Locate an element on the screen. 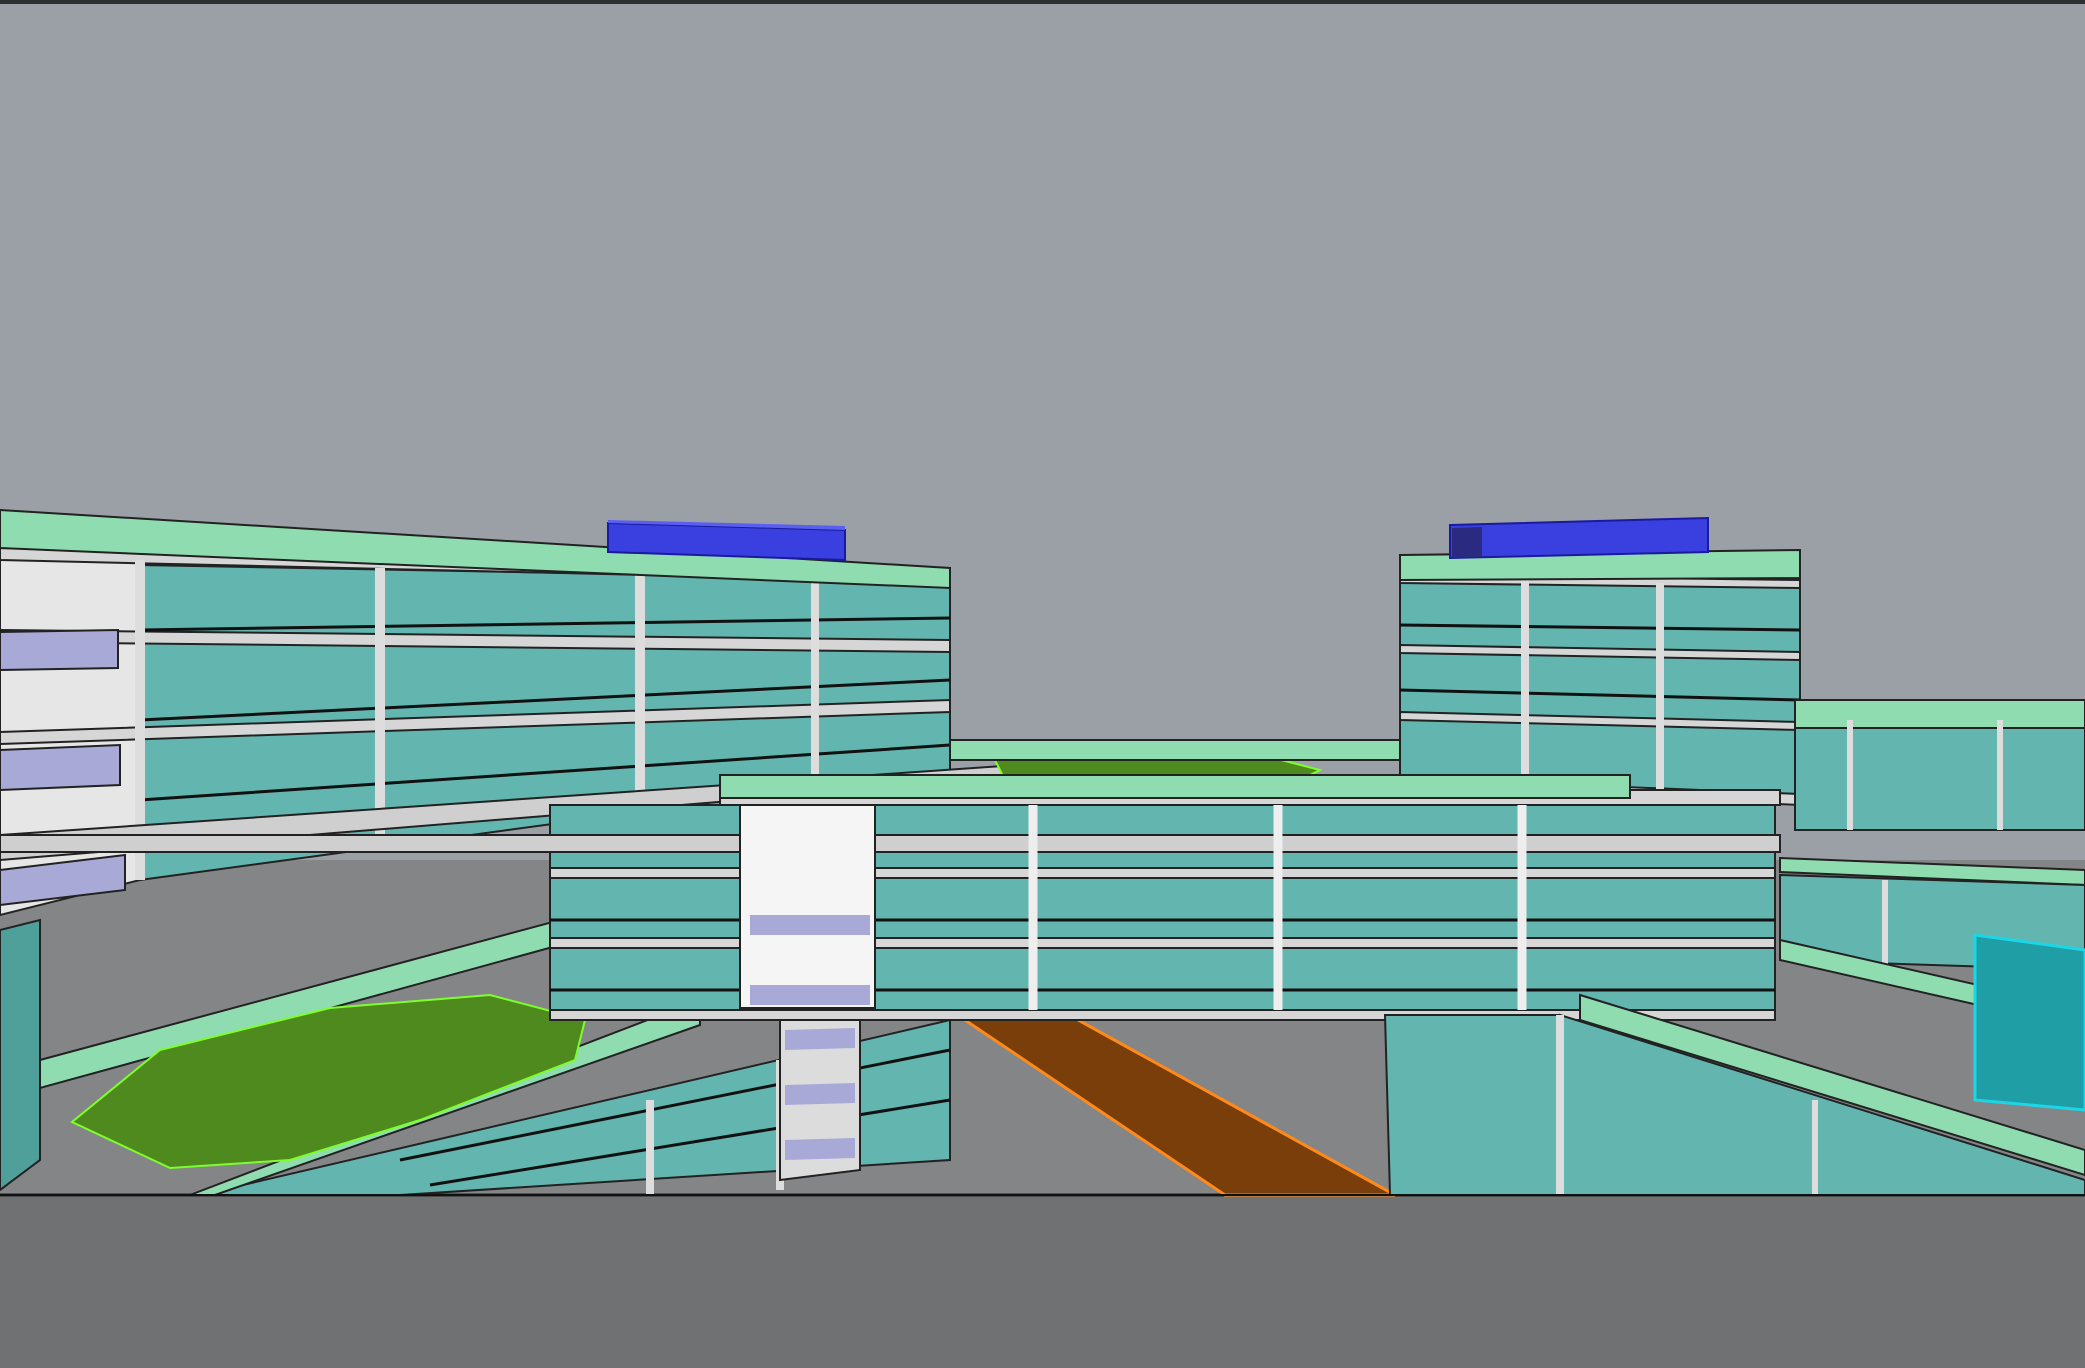 The height and width of the screenshot is (1368, 2085). right-tower is located at coordinates (1600, 661).